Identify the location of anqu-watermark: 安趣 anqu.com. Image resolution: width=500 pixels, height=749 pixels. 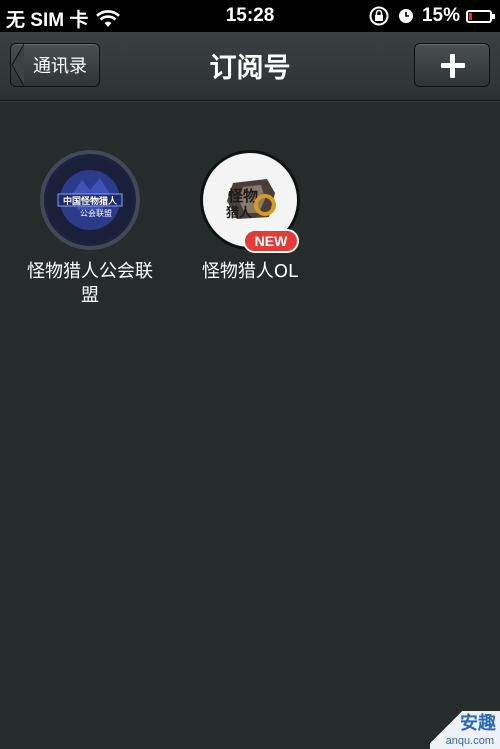
(465, 729).